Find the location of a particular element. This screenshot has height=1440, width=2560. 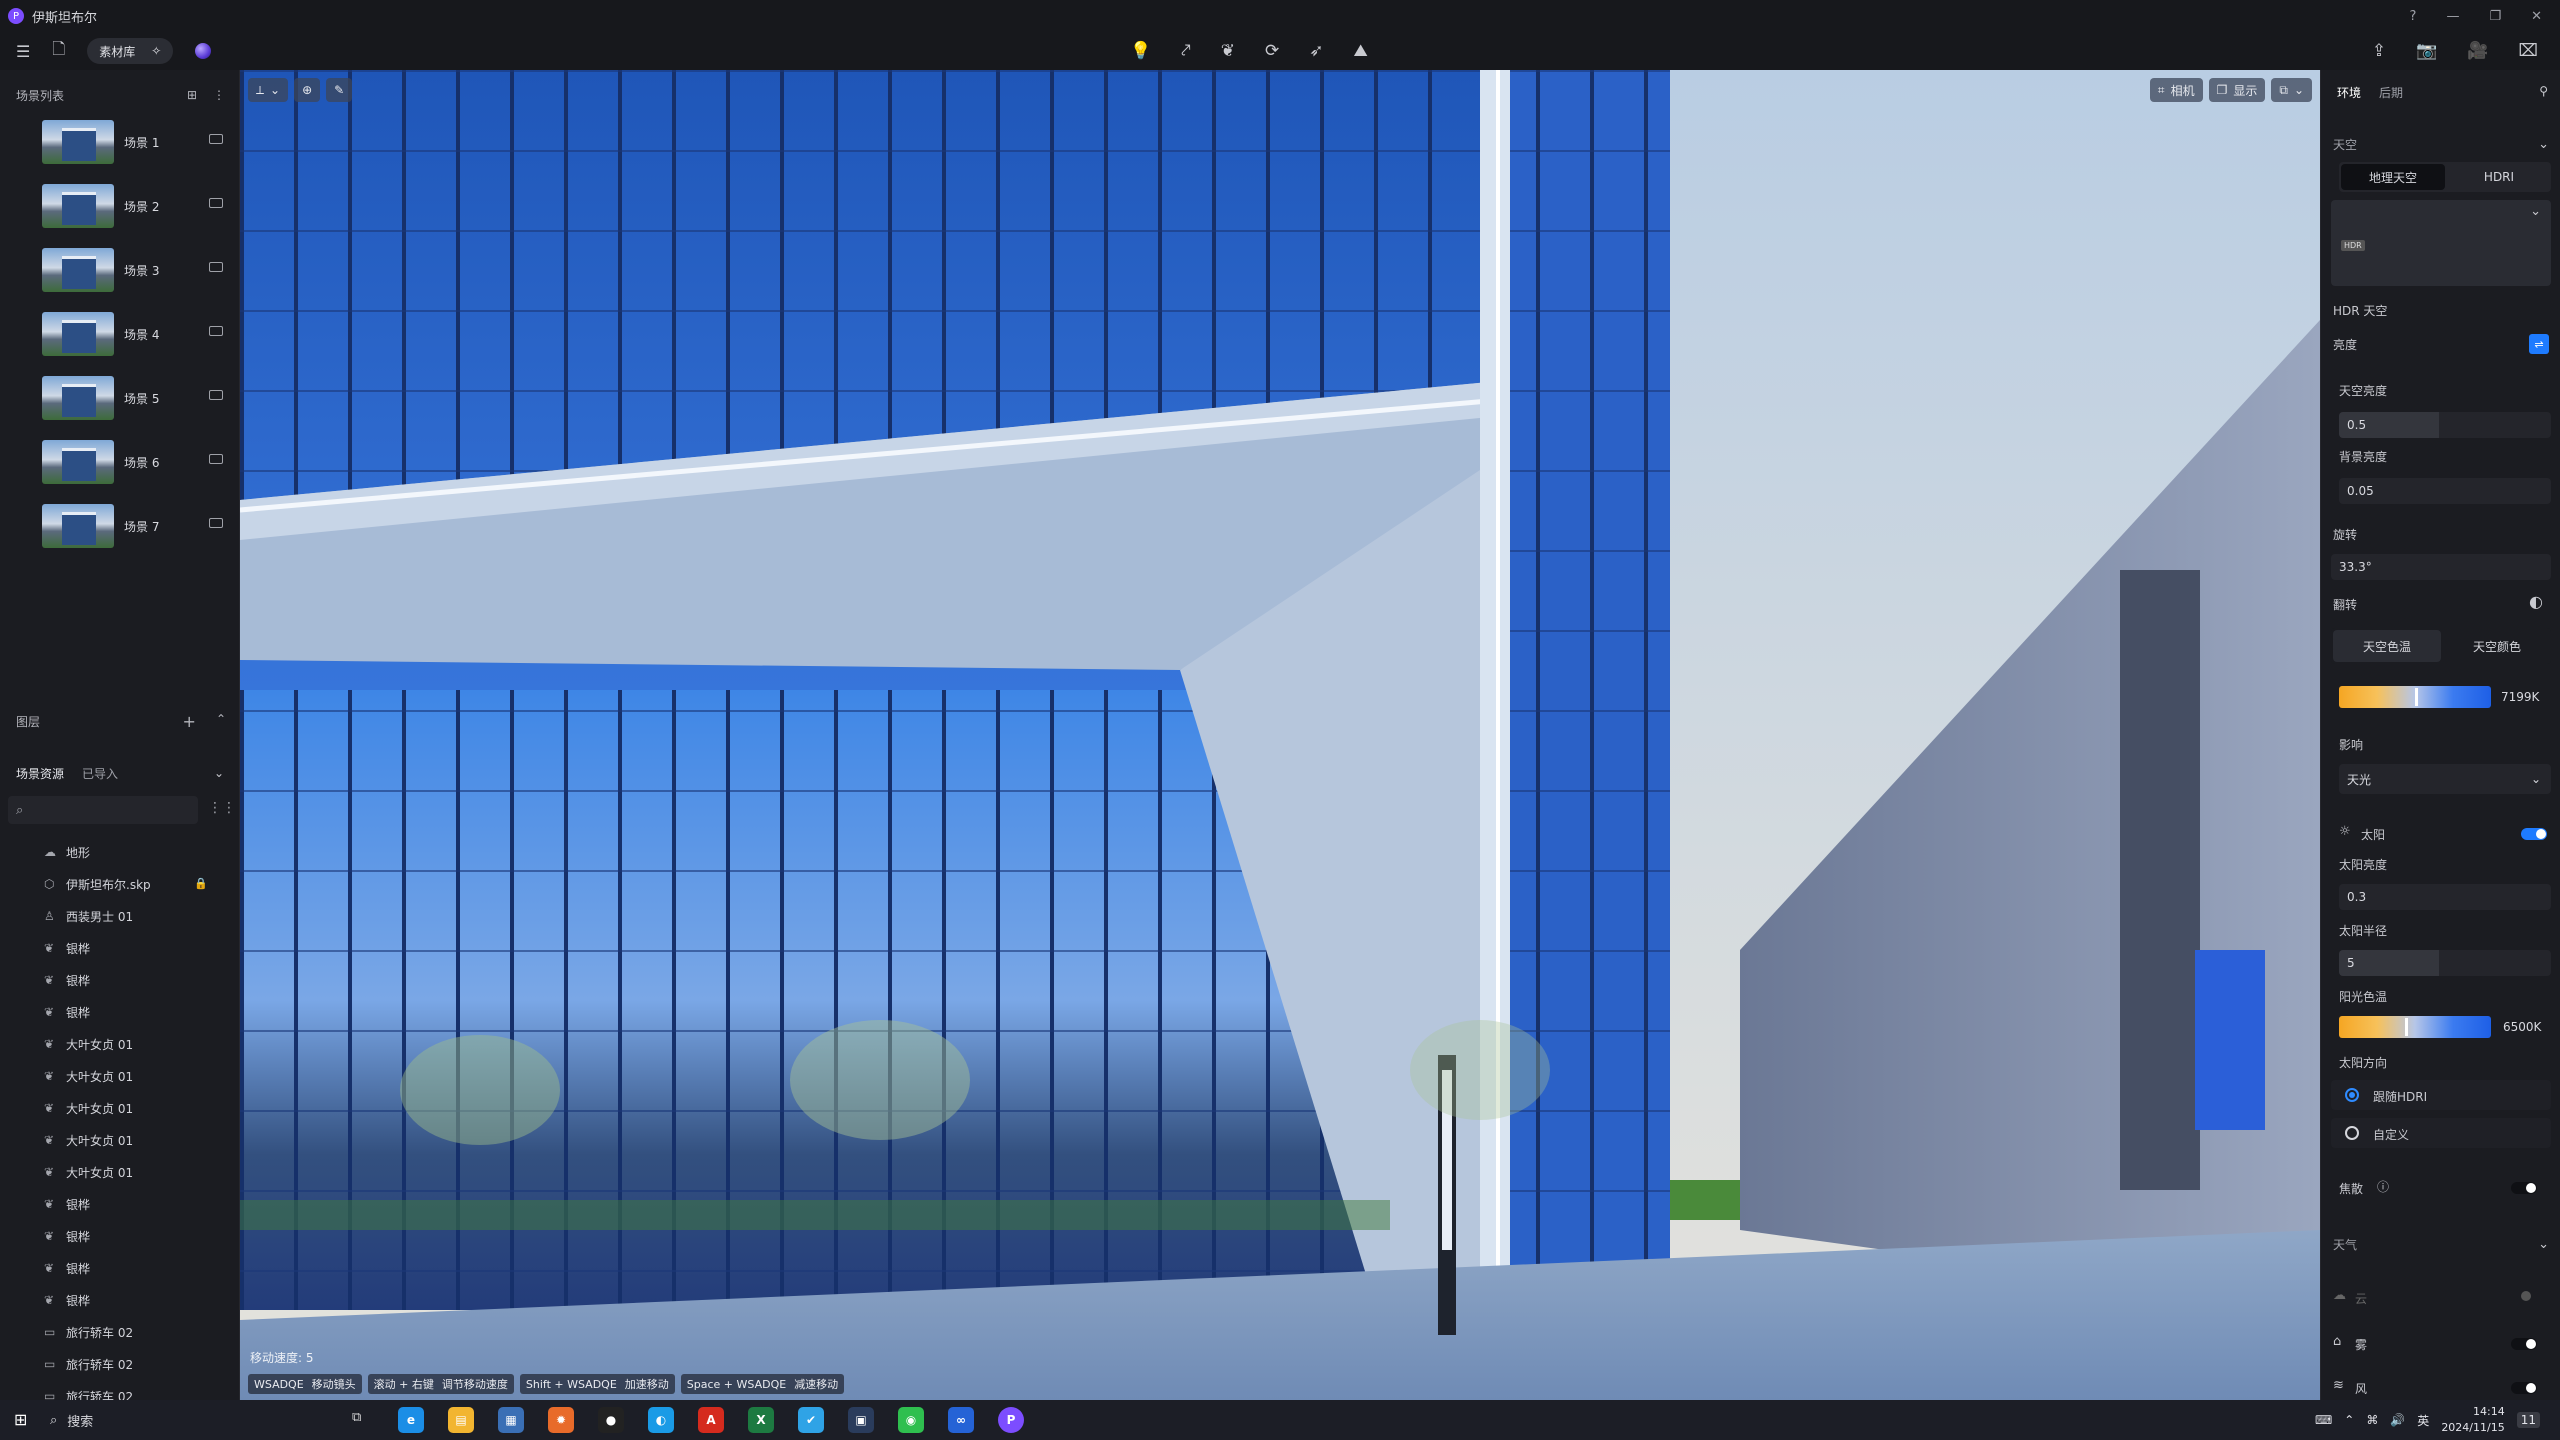

app-active-icon: ✔ is located at coordinates (811, 1420).